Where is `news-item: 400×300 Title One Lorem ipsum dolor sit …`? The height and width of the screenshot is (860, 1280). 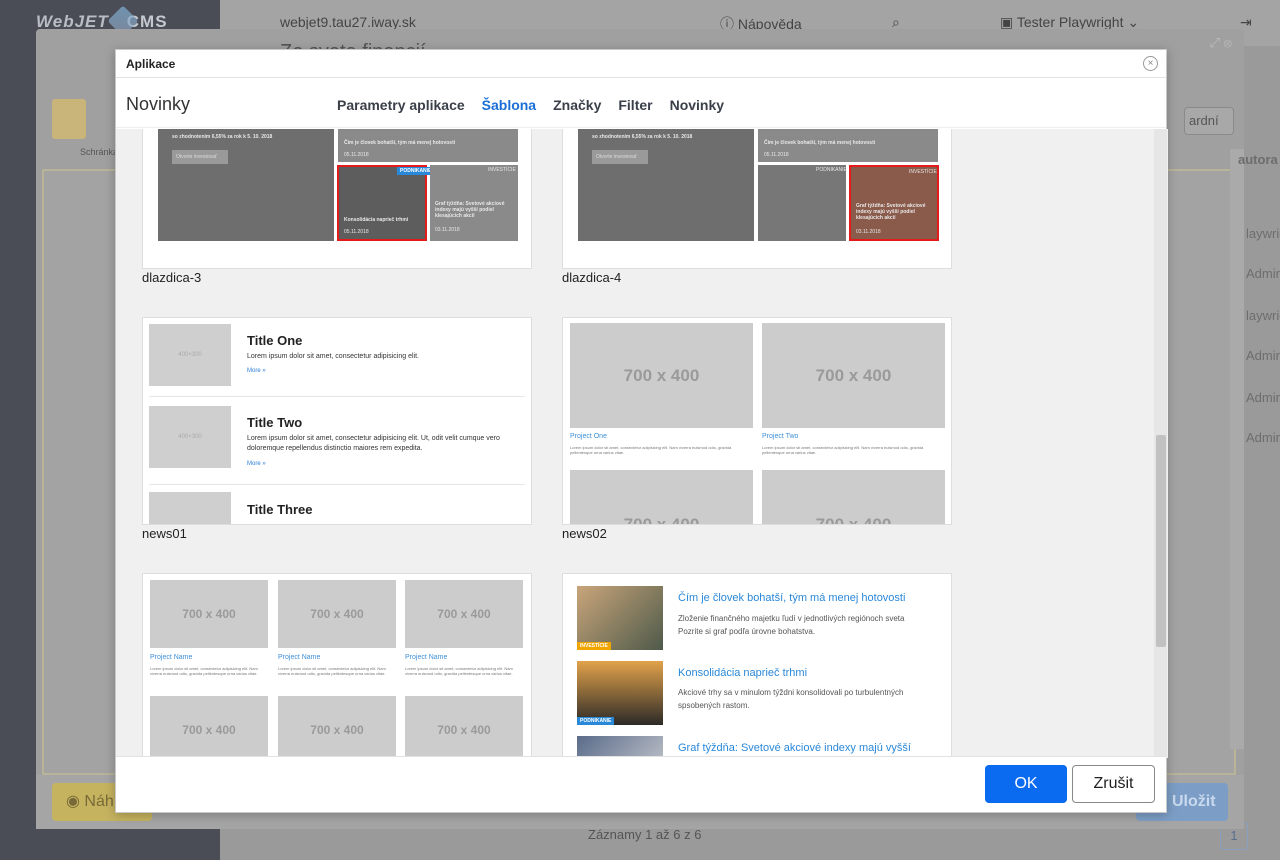 news-item: 400×300 Title One Lorem ipsum dolor sit … is located at coordinates (337, 359).